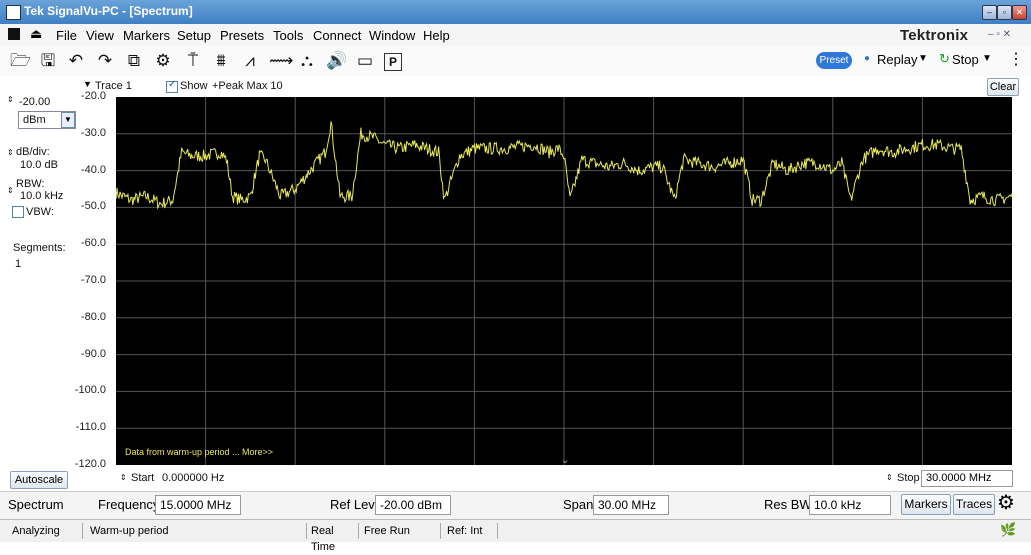  What do you see at coordinates (926, 504) in the screenshot?
I see `markers-button: Markers` at bounding box center [926, 504].